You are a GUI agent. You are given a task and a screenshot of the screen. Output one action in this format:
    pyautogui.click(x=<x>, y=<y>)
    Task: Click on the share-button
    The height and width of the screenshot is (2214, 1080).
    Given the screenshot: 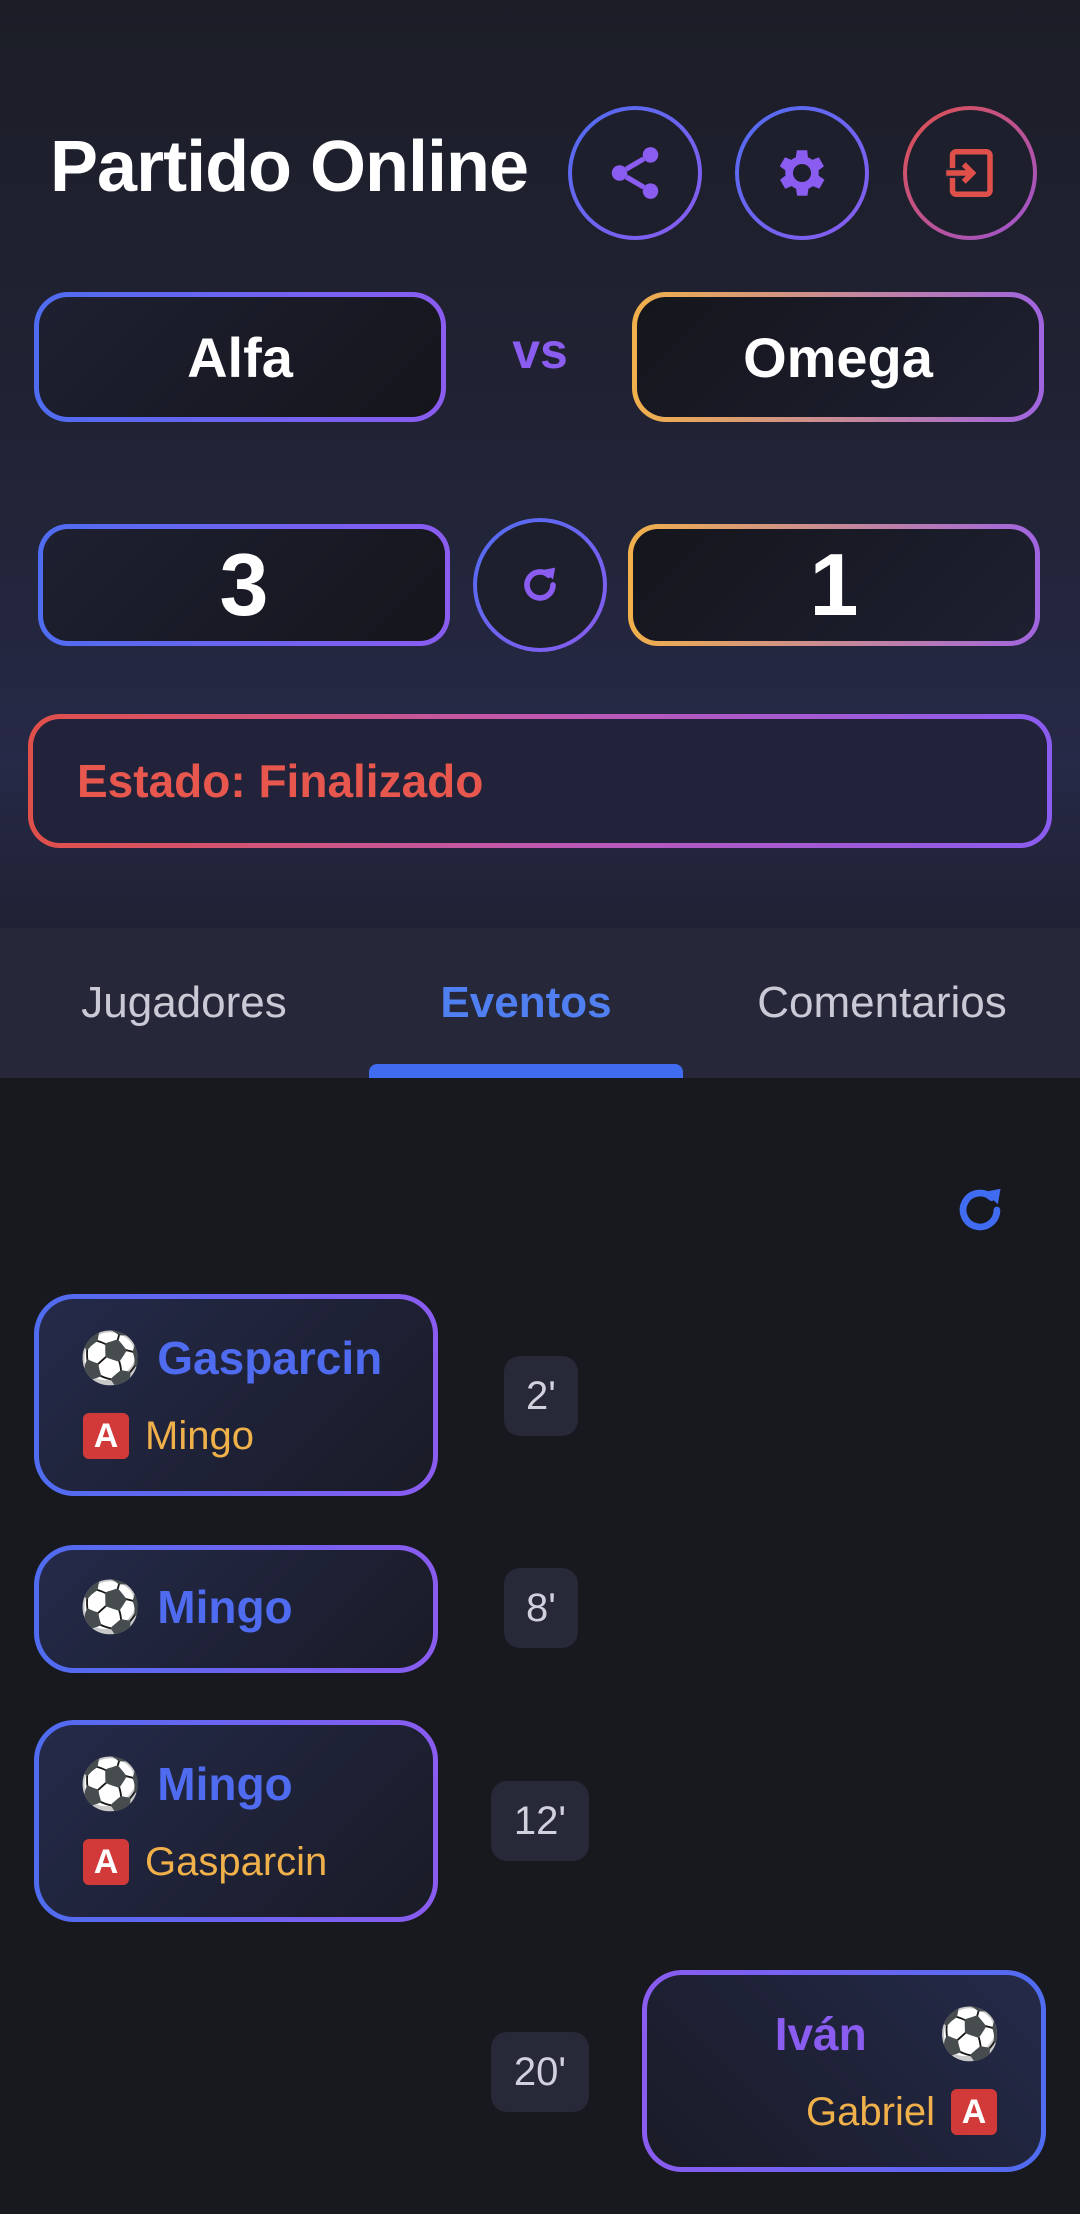 What is the action you would take?
    pyautogui.click(x=635, y=173)
    